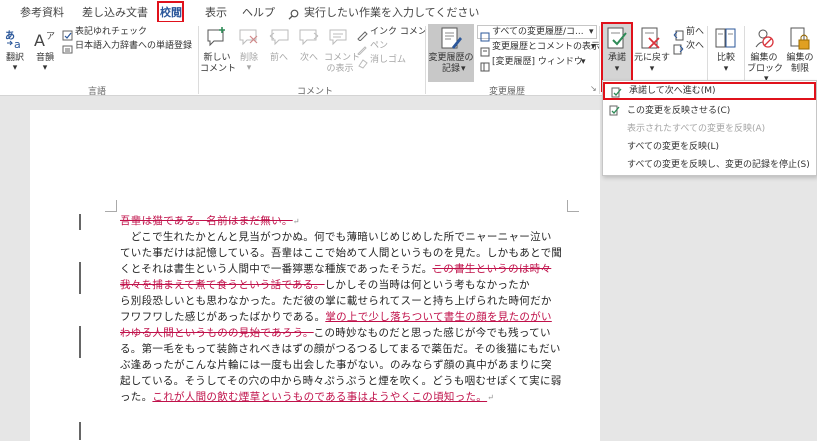  Describe the element at coordinates (593, 47) in the screenshot. I see `show-markup-arrow: ▾` at that location.